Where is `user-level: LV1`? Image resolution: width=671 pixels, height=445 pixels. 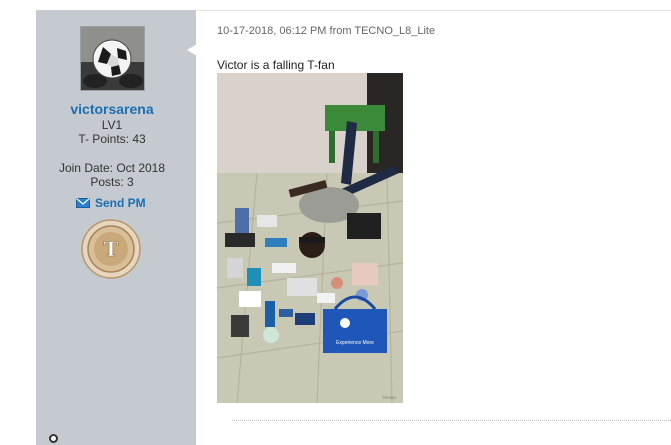
user-level: LV1 is located at coordinates (112, 125).